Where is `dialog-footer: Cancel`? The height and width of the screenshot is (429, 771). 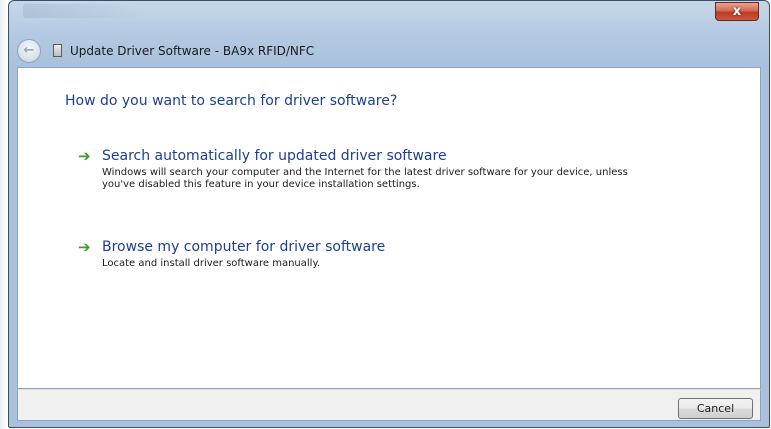
dialog-footer: Cancel is located at coordinates (389, 405).